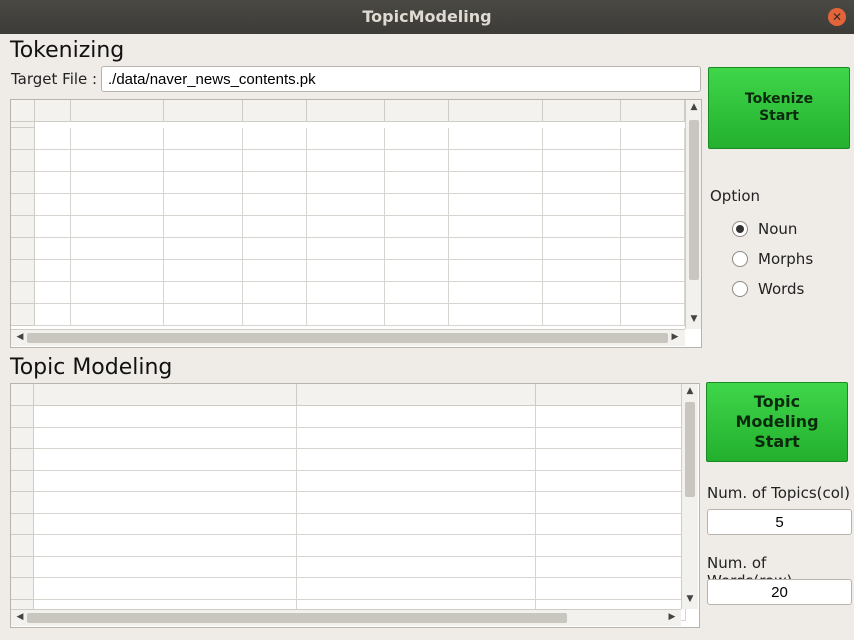 The height and width of the screenshot is (640, 854). Describe the element at coordinates (20, 337) in the screenshot. I see `scroll-left-icon: ◀` at that location.